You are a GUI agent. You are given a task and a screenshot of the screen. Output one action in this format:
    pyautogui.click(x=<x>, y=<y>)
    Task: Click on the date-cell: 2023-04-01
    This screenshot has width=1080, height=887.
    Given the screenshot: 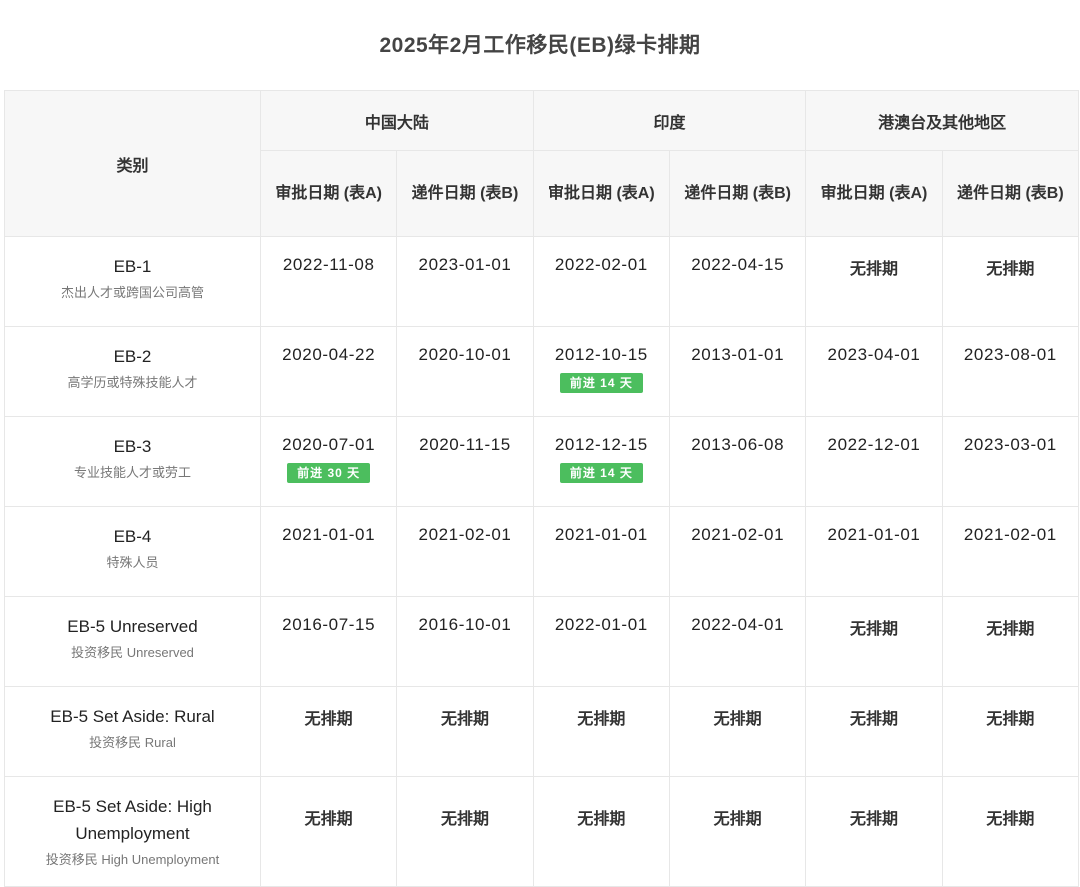 What is the action you would take?
    pyautogui.click(x=874, y=371)
    